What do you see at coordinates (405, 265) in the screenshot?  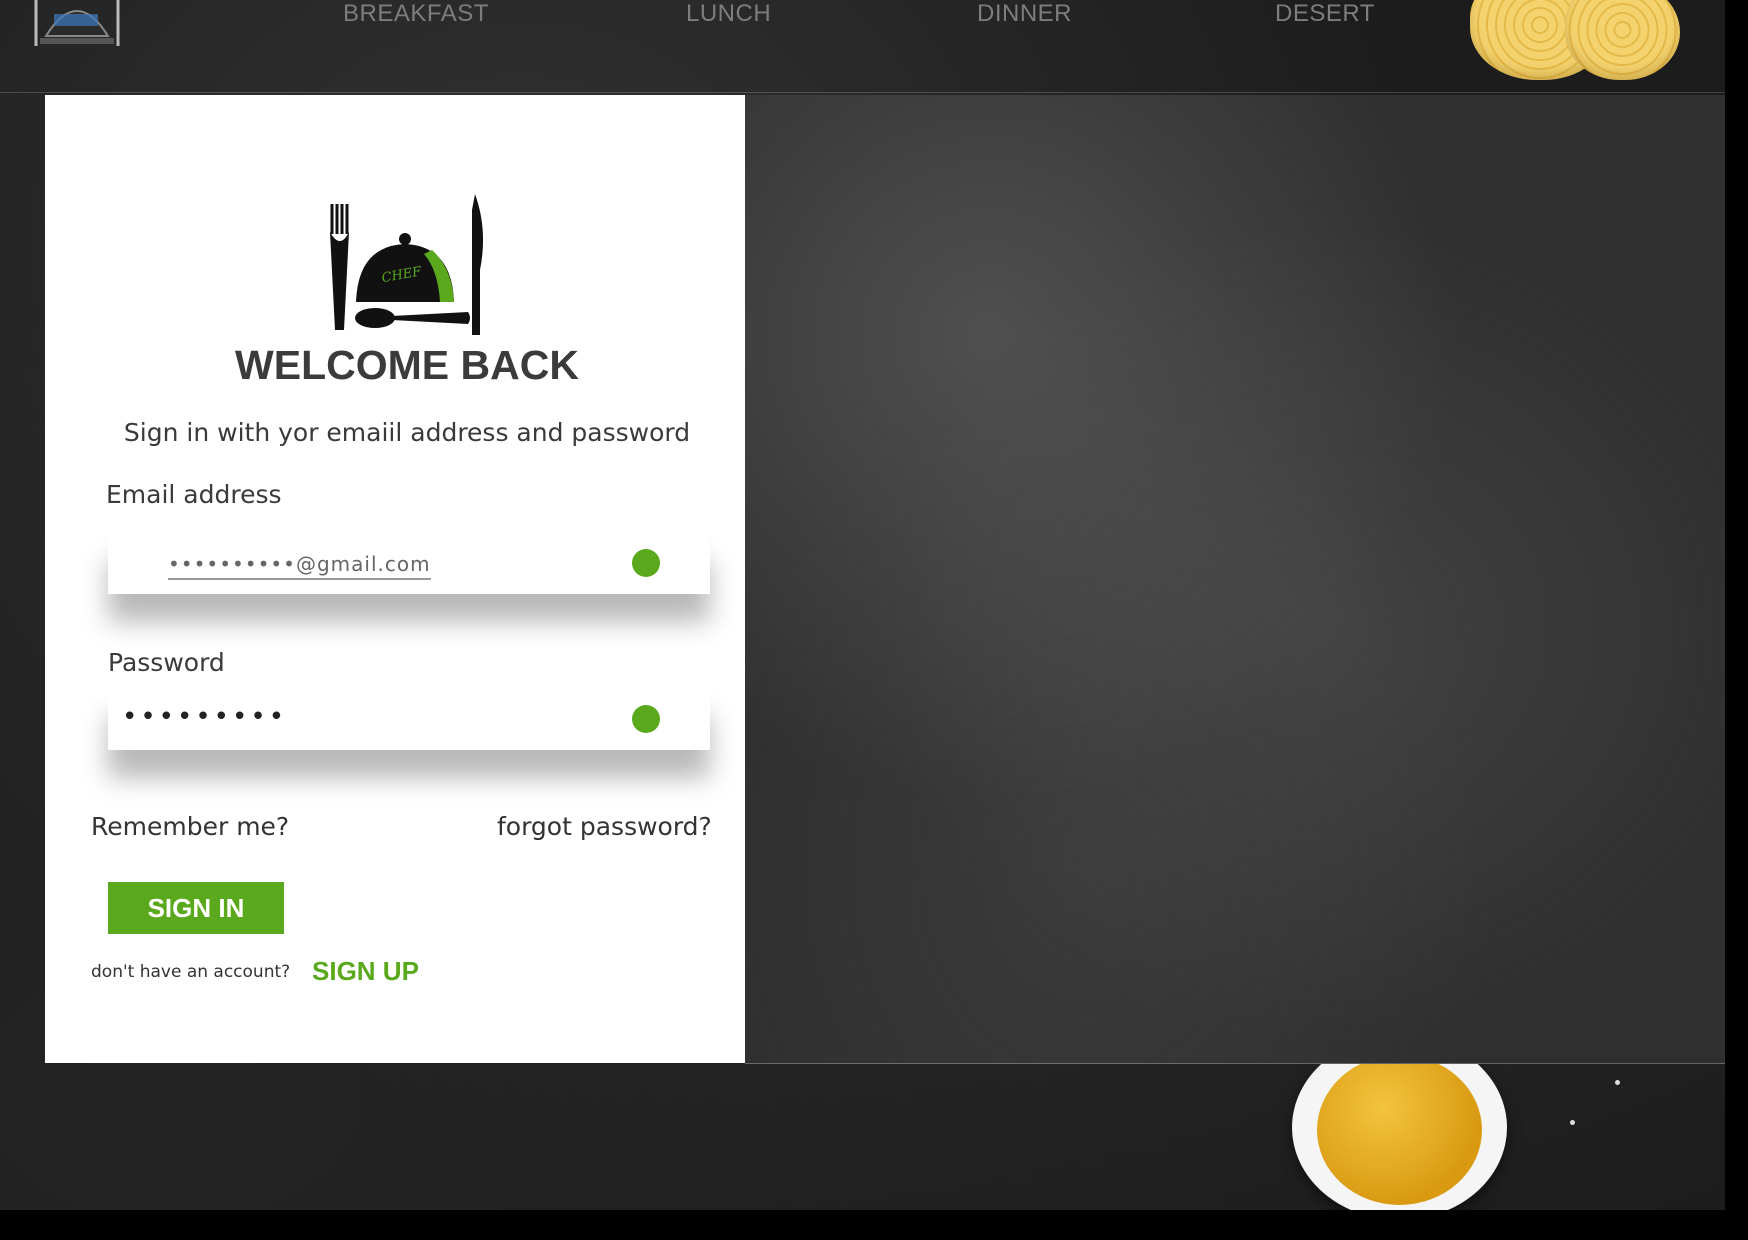 I see `cloche-logo-icon: CHEF` at bounding box center [405, 265].